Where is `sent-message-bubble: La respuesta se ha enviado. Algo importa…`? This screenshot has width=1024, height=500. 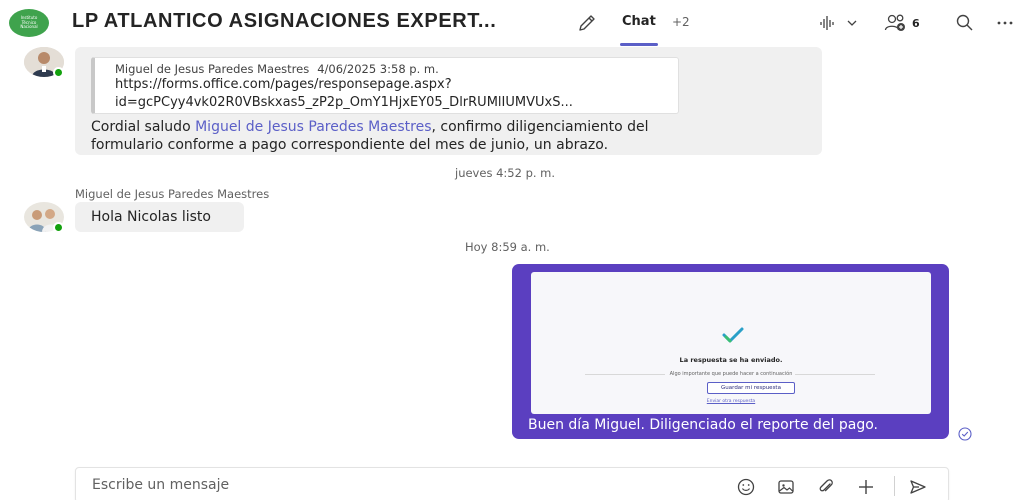
sent-message-bubble: La respuesta se ha enviado. Algo importa… is located at coordinates (730, 351).